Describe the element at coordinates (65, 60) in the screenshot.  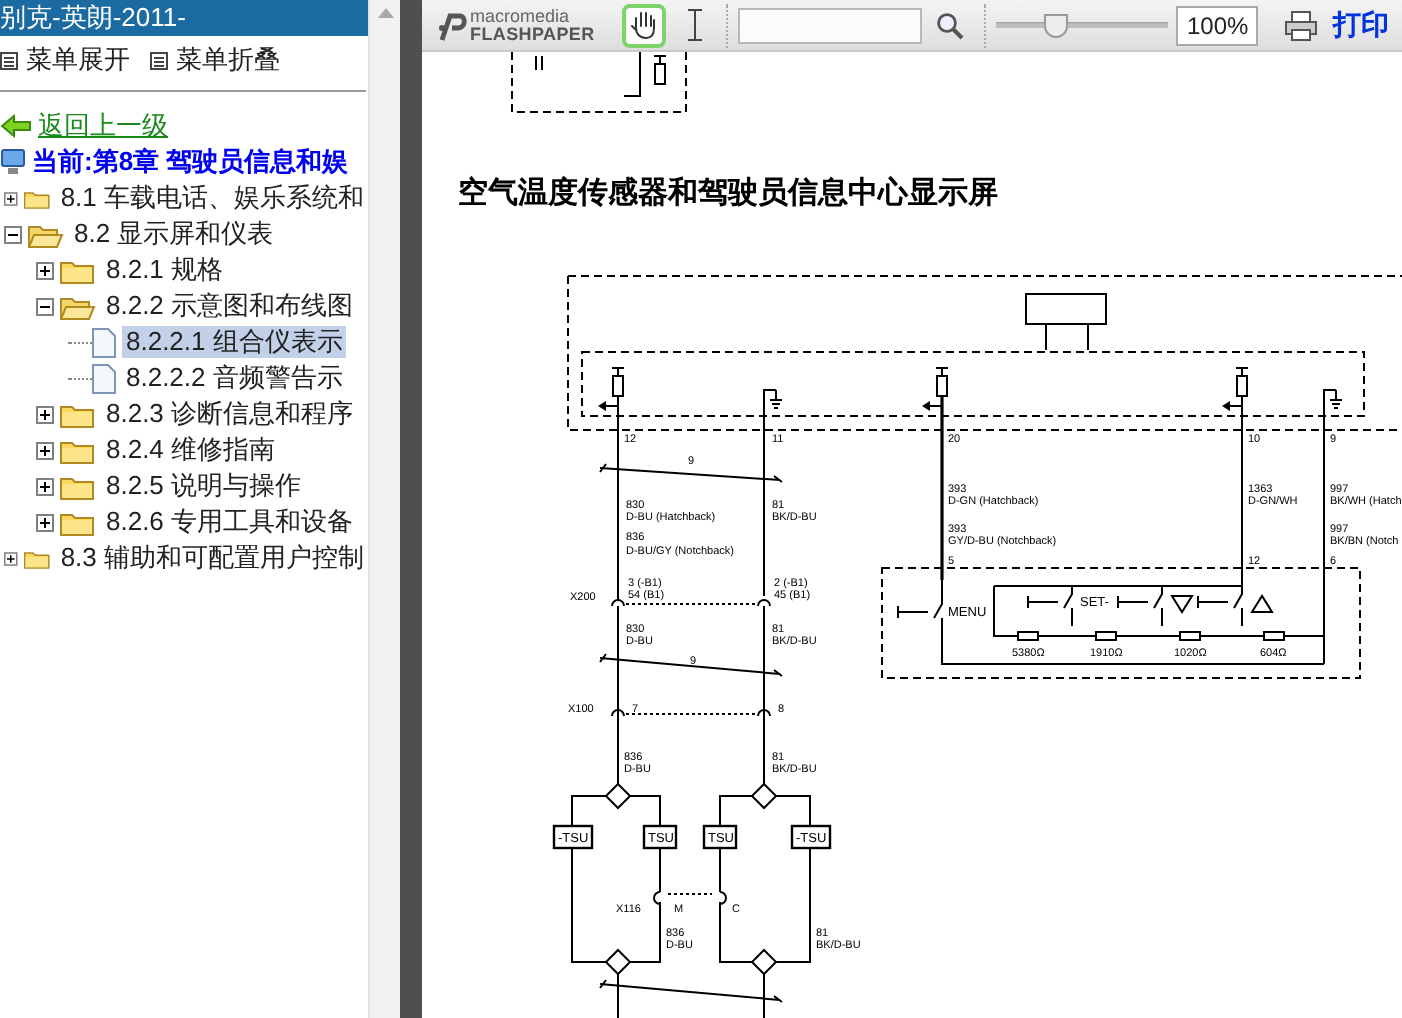
I see `menu-button: 菜单展开` at that location.